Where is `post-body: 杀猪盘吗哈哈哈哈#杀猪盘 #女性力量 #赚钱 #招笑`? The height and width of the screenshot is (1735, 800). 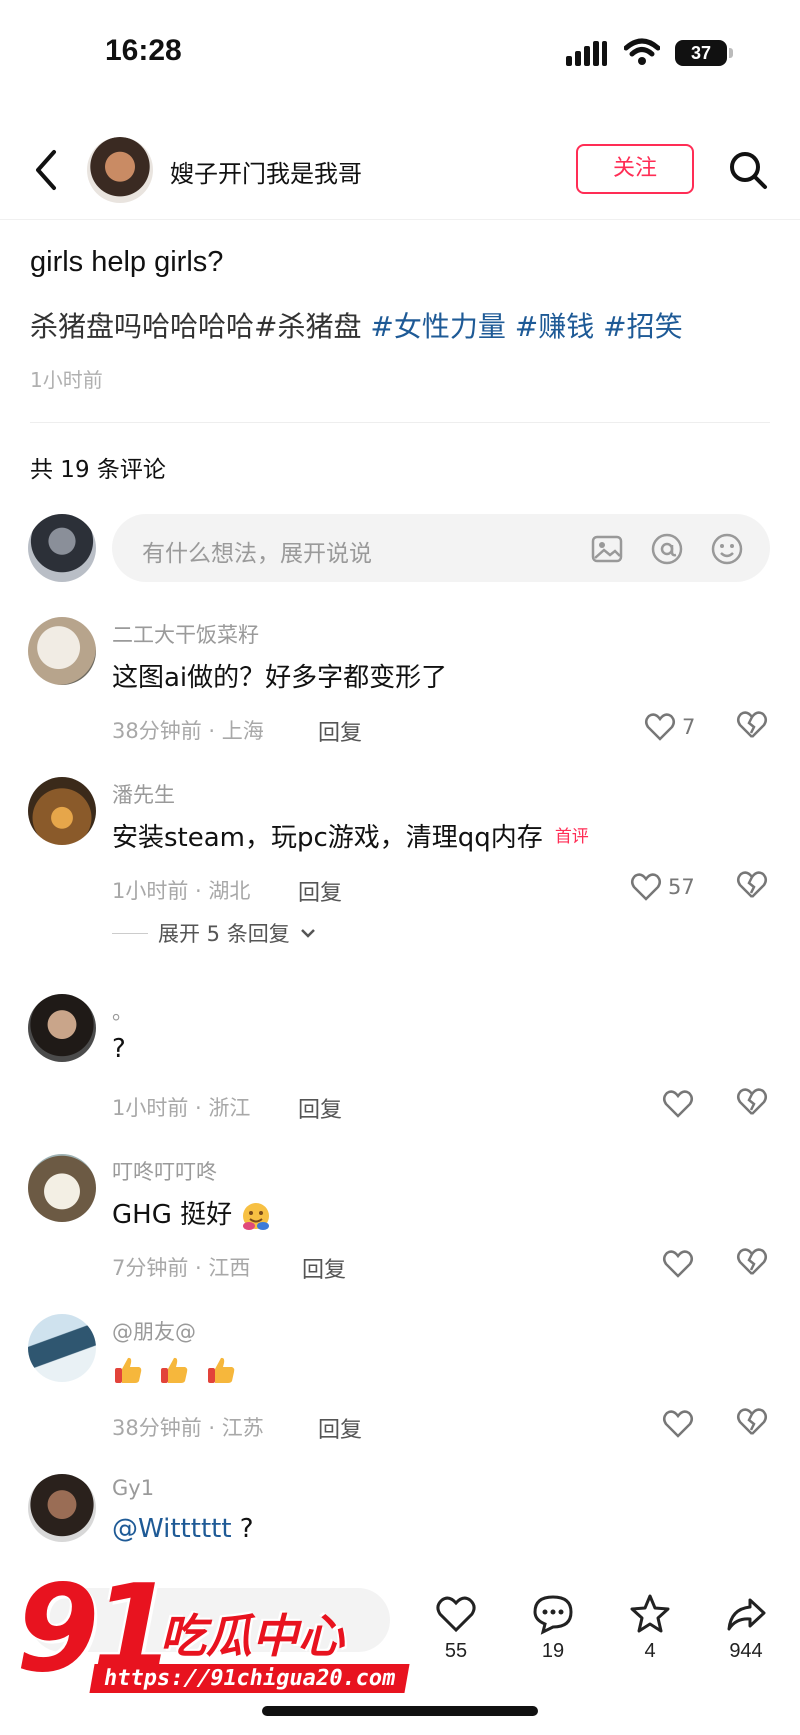
post-body: 杀猪盘吗哈哈哈哈#杀猪盘 #女性力量 #赚钱 #招笑 is located at coordinates (356, 325).